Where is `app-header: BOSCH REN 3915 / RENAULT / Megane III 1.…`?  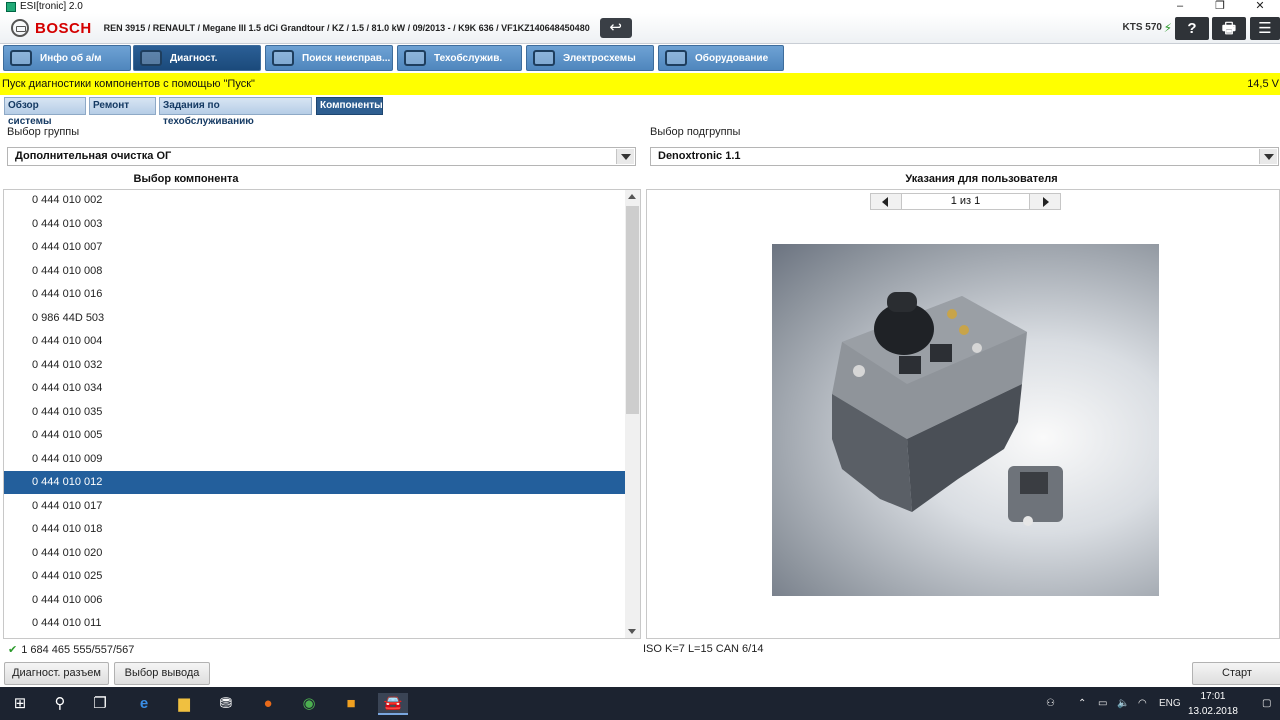 app-header: BOSCH REN 3915 / RENAULT / Megane III 1.… is located at coordinates (640, 28).